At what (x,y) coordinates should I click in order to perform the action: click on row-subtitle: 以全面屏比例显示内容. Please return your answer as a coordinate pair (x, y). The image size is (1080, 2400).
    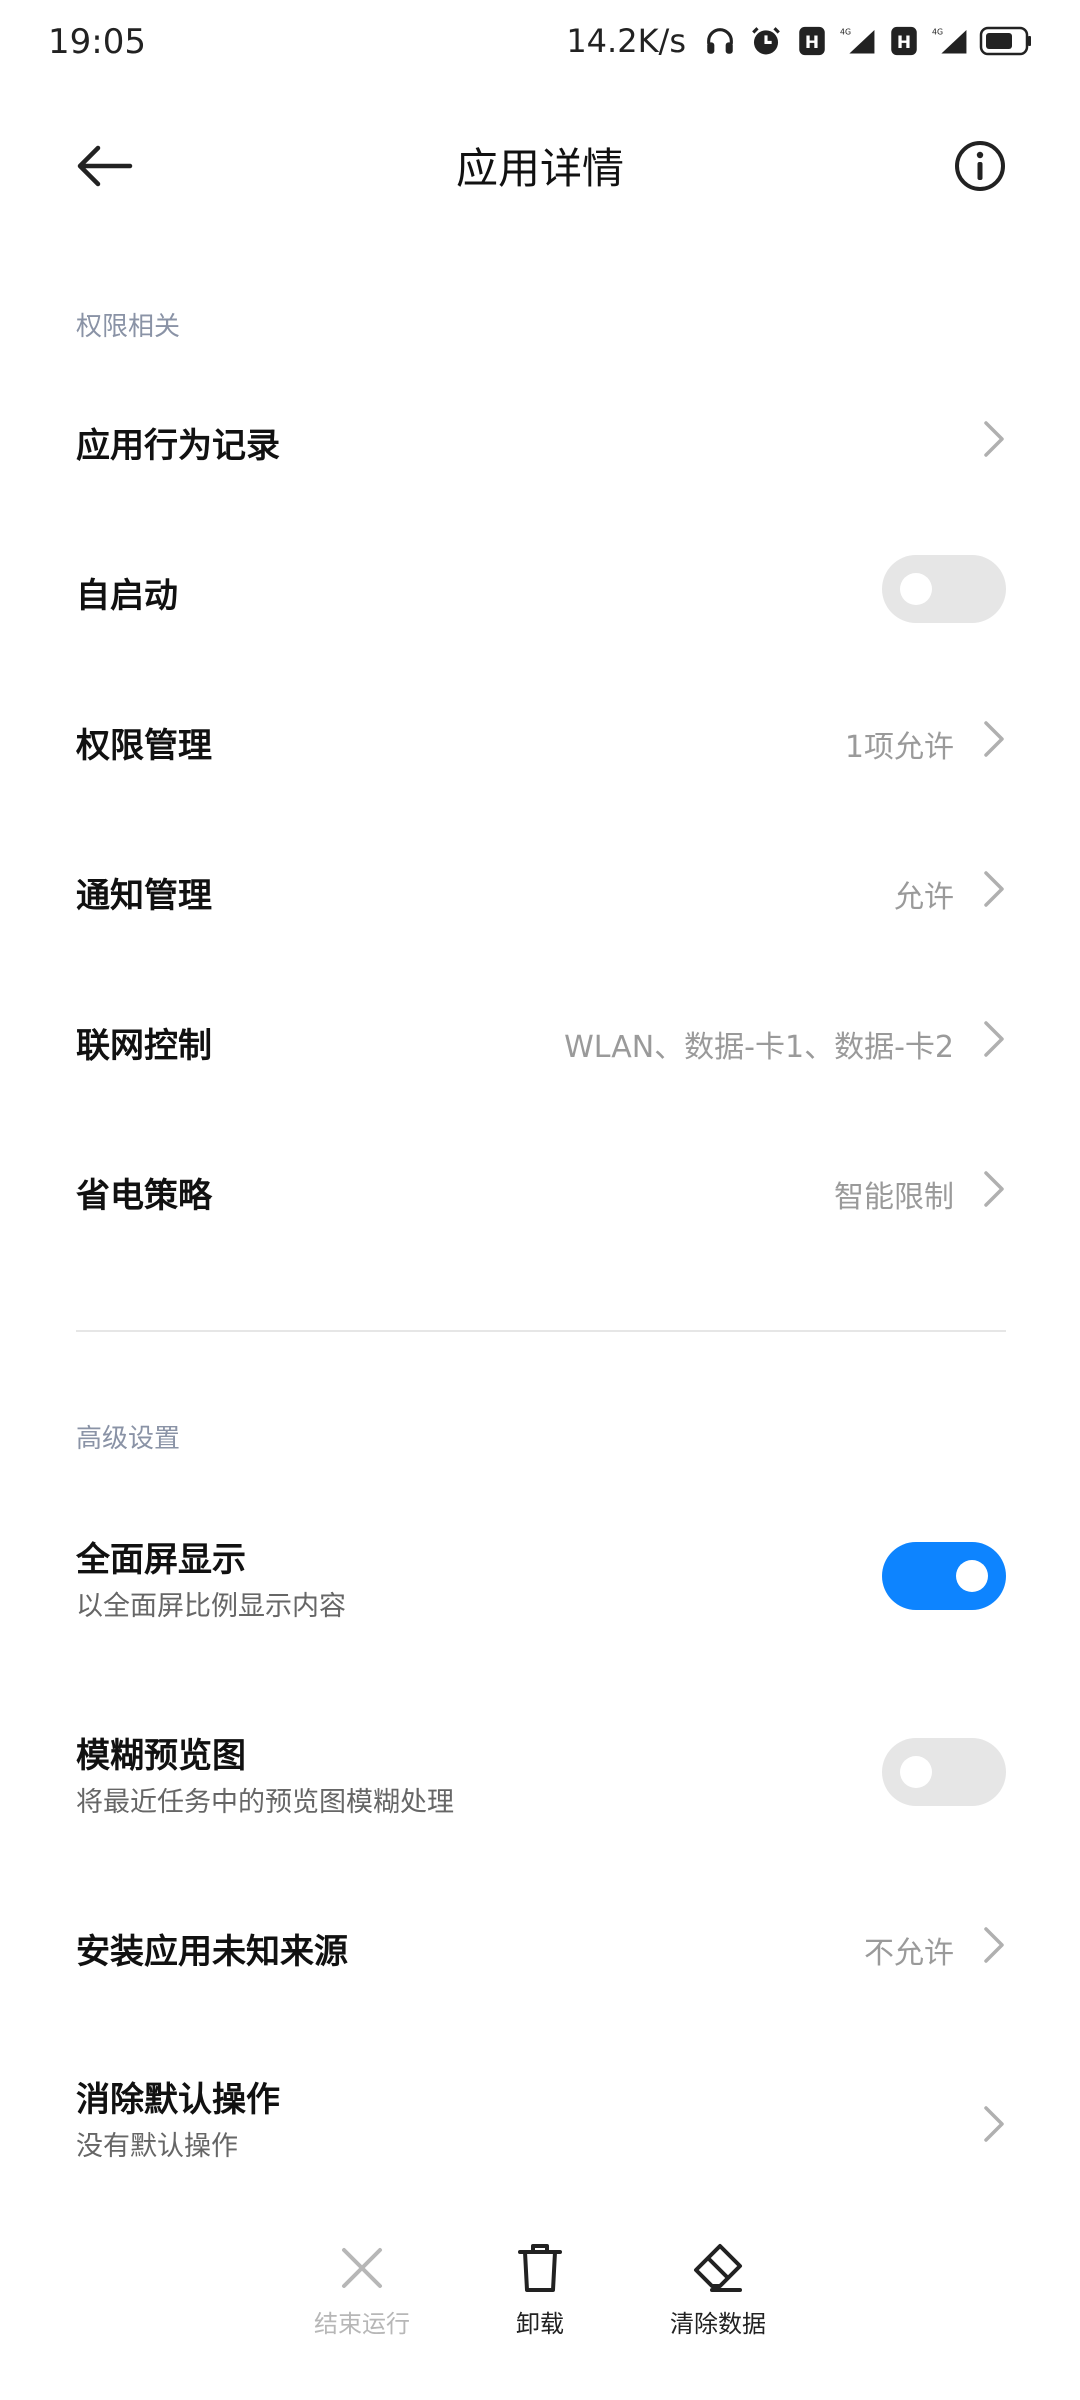
    Looking at the image, I should click on (211, 1606).